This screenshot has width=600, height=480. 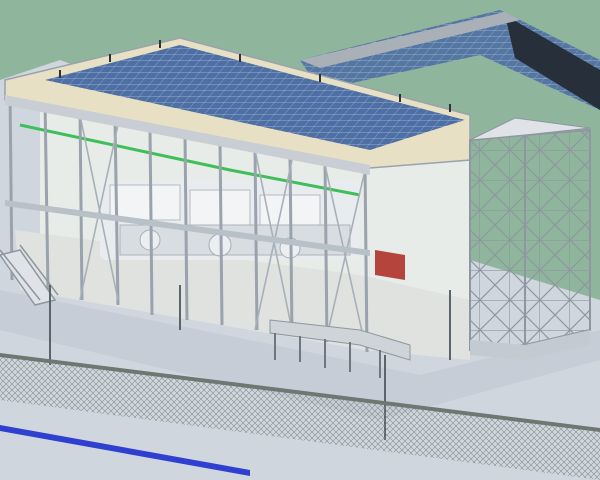 What do you see at coordinates (390, 265) in the screenshot?
I see `red-panel` at bounding box center [390, 265].